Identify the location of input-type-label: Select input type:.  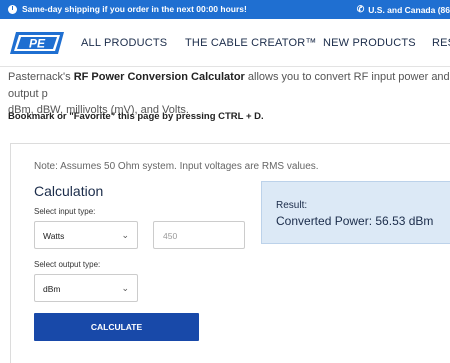
(65, 211).